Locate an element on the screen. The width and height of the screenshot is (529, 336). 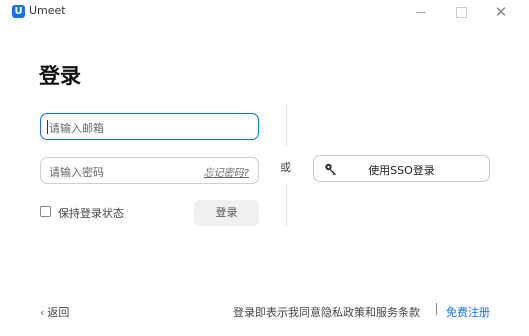
back-label: 返回 is located at coordinates (58, 312).